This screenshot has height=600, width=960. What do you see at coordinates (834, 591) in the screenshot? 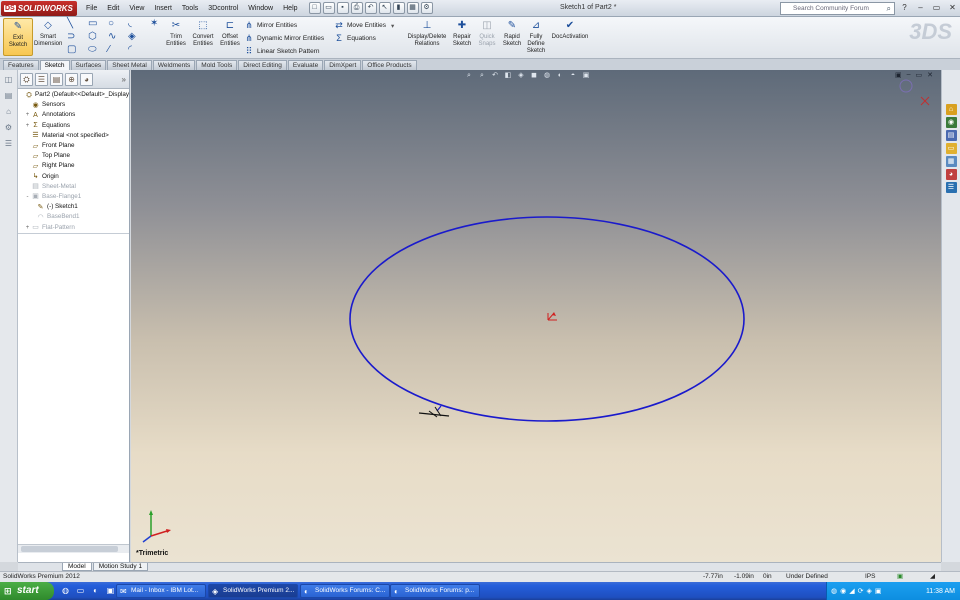
I see `network-icon: ◍` at bounding box center [834, 591].